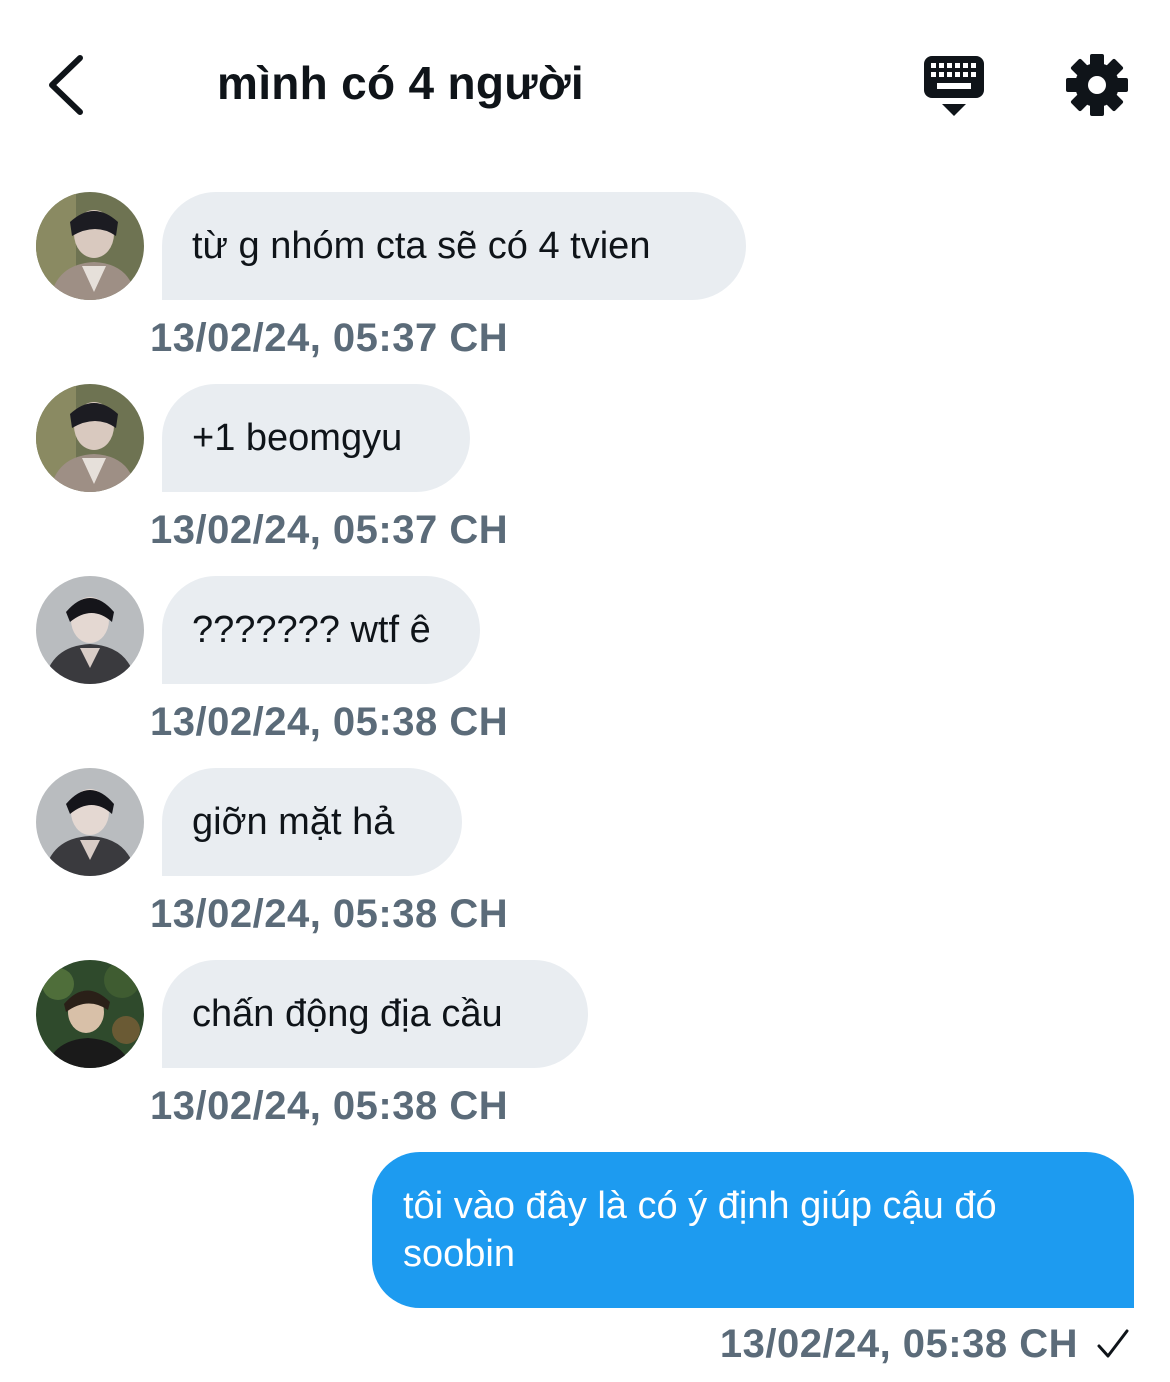 The image size is (1170, 1382). What do you see at coordinates (321, 630) in the screenshot?
I see `message-bubble-incoming: ??????? wtf ê` at bounding box center [321, 630].